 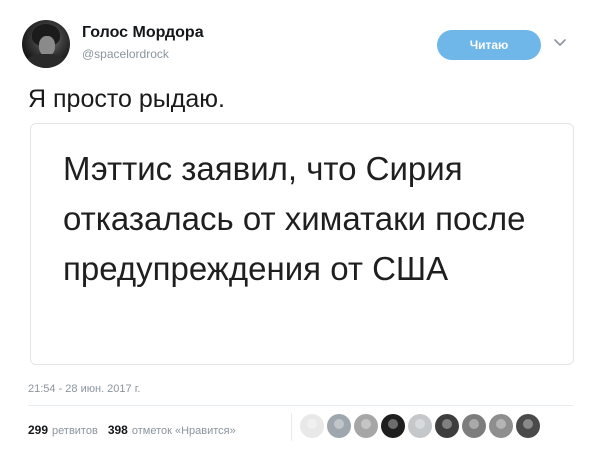 What do you see at coordinates (300, 405) in the screenshot?
I see `divider` at bounding box center [300, 405].